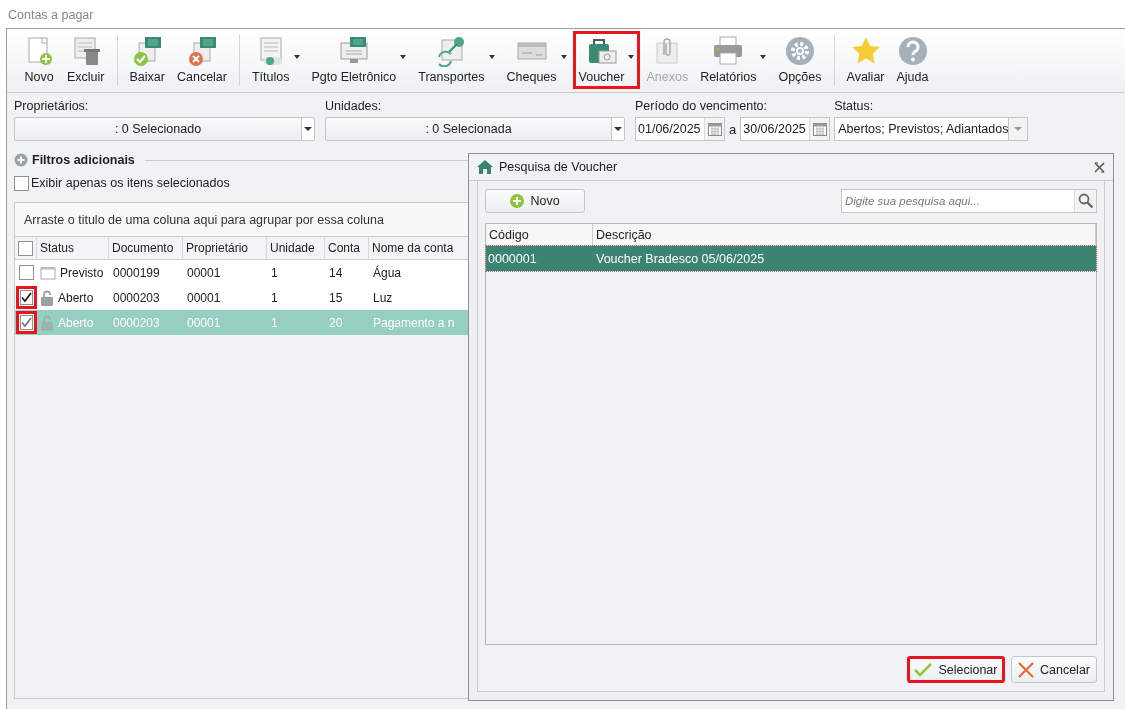 The height and width of the screenshot is (709, 1125). Describe the element at coordinates (225, 248) in the screenshot. I see `column-header: Proprietário` at that location.